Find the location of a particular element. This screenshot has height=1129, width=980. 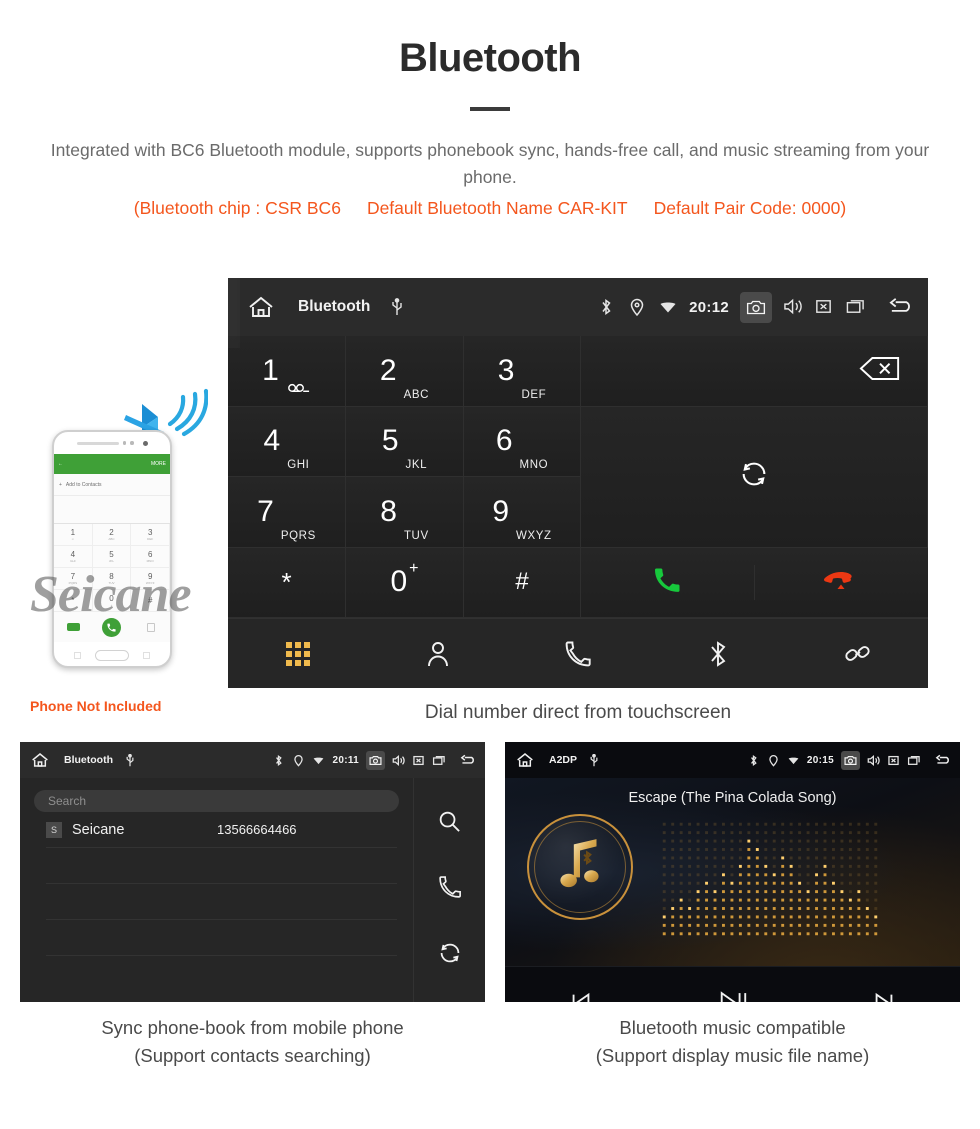

phone-navbar is located at coordinates (112, 654).